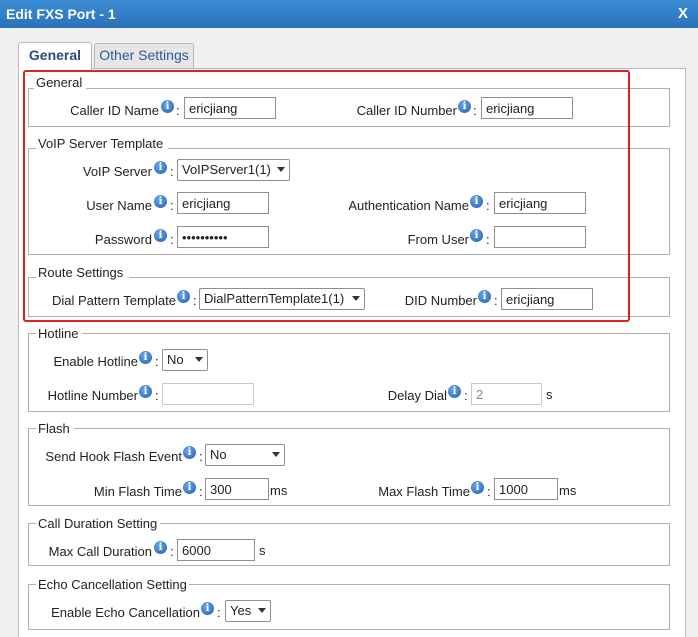 The image size is (698, 637). Describe the element at coordinates (245, 455) in the screenshot. I see `send-hook-flash-event-select: No` at that location.